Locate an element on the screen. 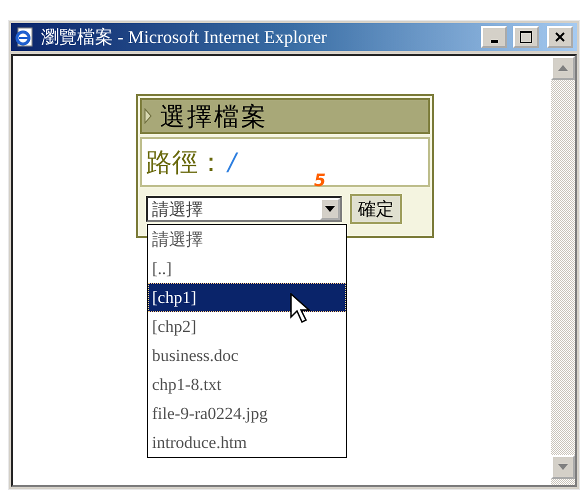 The height and width of the screenshot is (493, 588). window-title: 瀏覽檔案 - Microsoft Internet Explorer is located at coordinates (184, 37).